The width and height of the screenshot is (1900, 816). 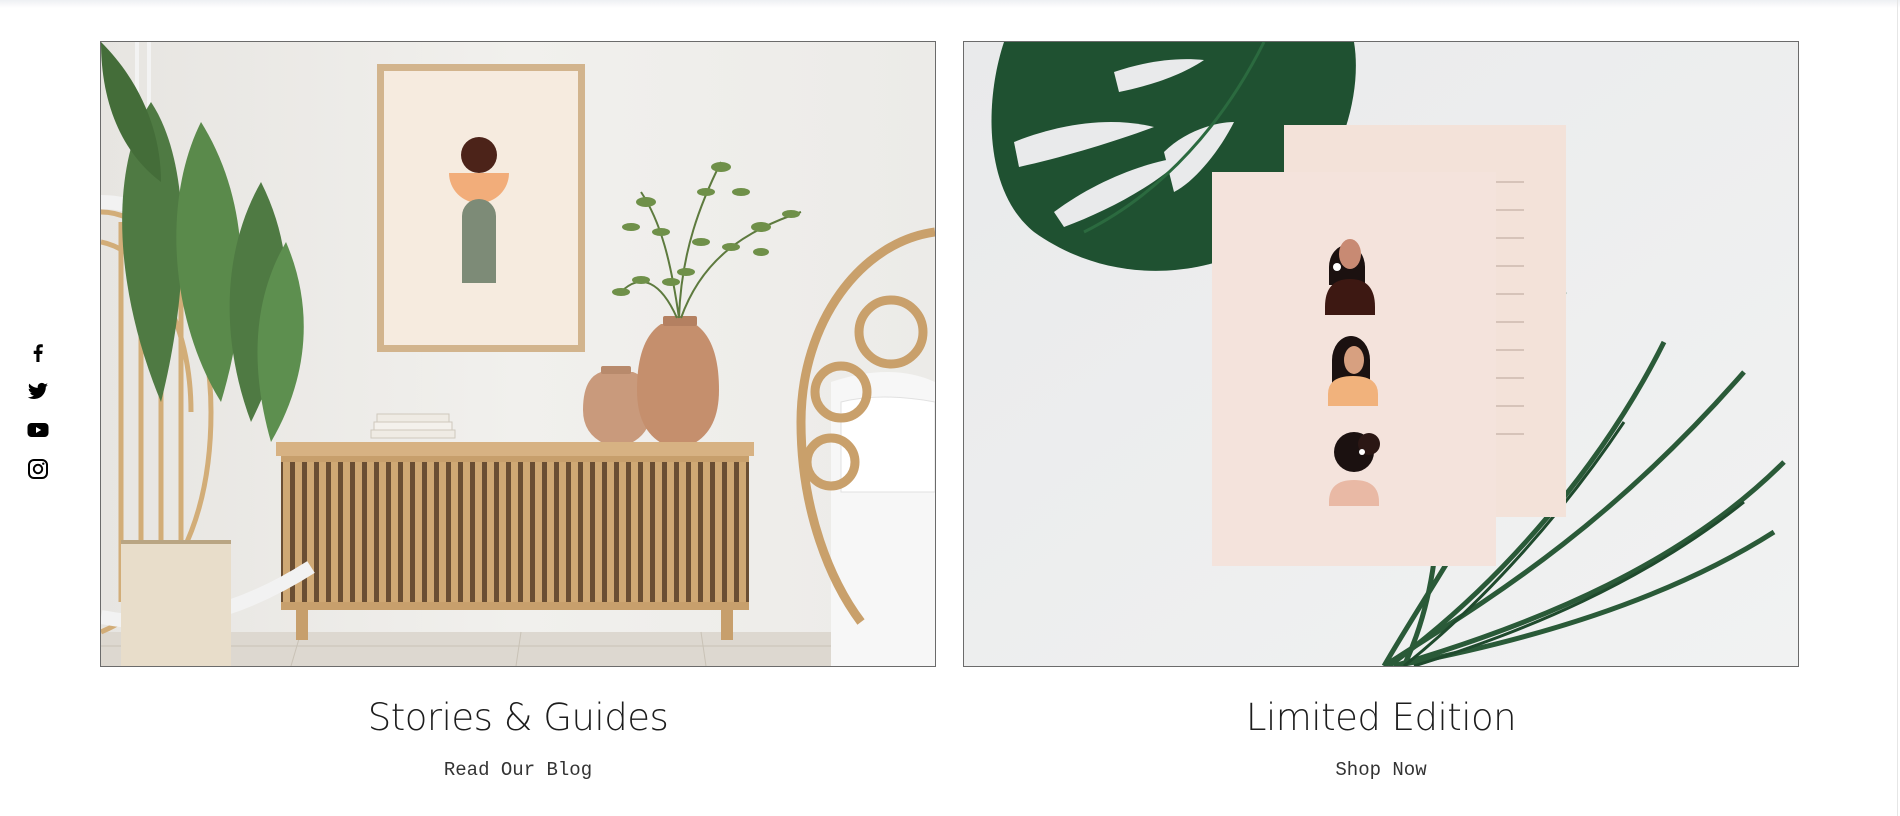 What do you see at coordinates (950, 4) in the screenshot?
I see `top-shadow` at bounding box center [950, 4].